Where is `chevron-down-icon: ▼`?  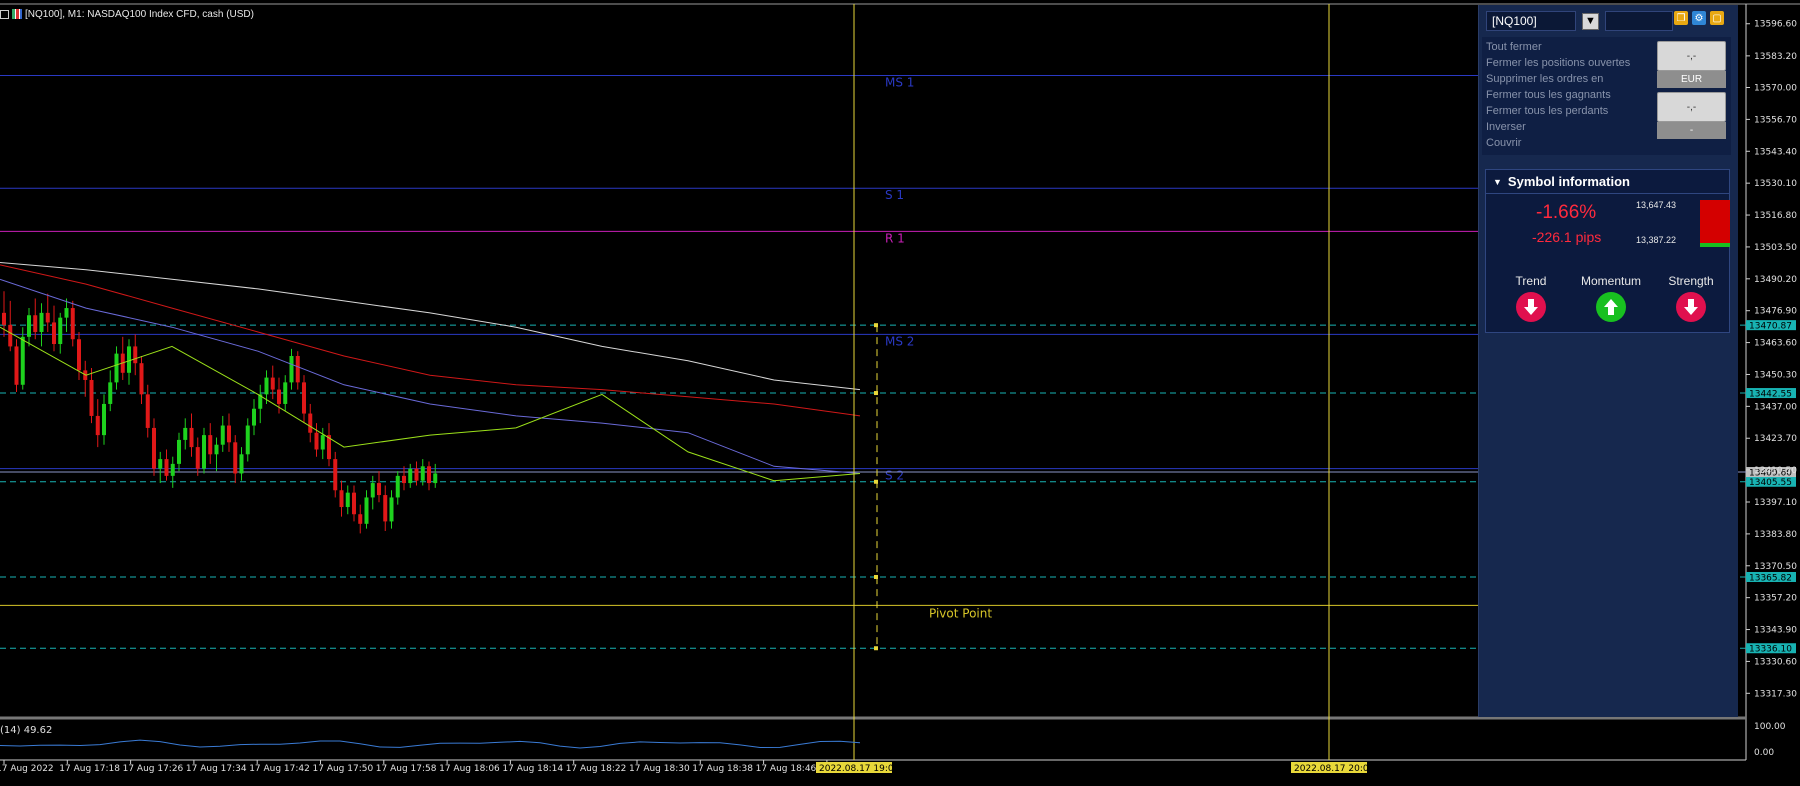 chevron-down-icon: ▼ is located at coordinates (1590, 21).